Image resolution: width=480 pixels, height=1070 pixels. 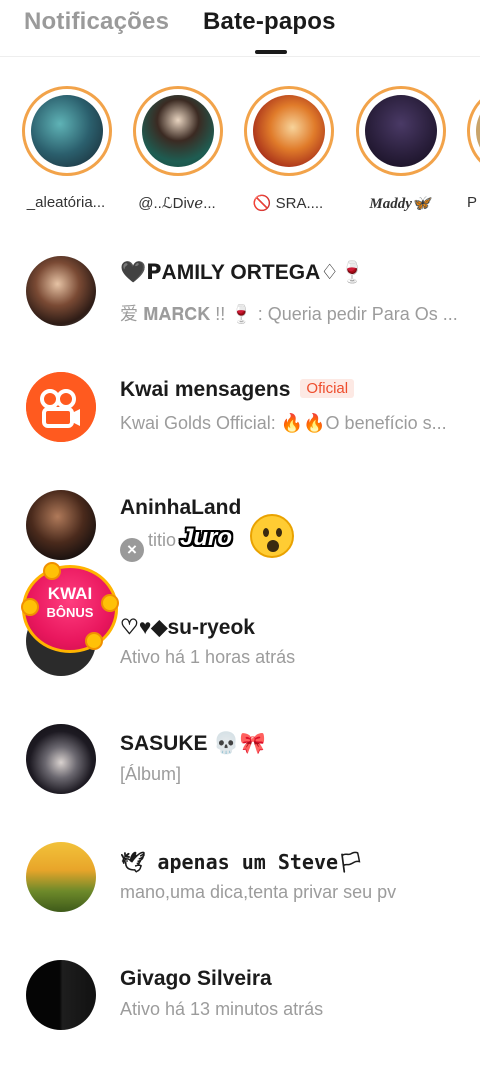 I want to click on tab-bate-papos: Bate-papos, so click(x=269, y=22).